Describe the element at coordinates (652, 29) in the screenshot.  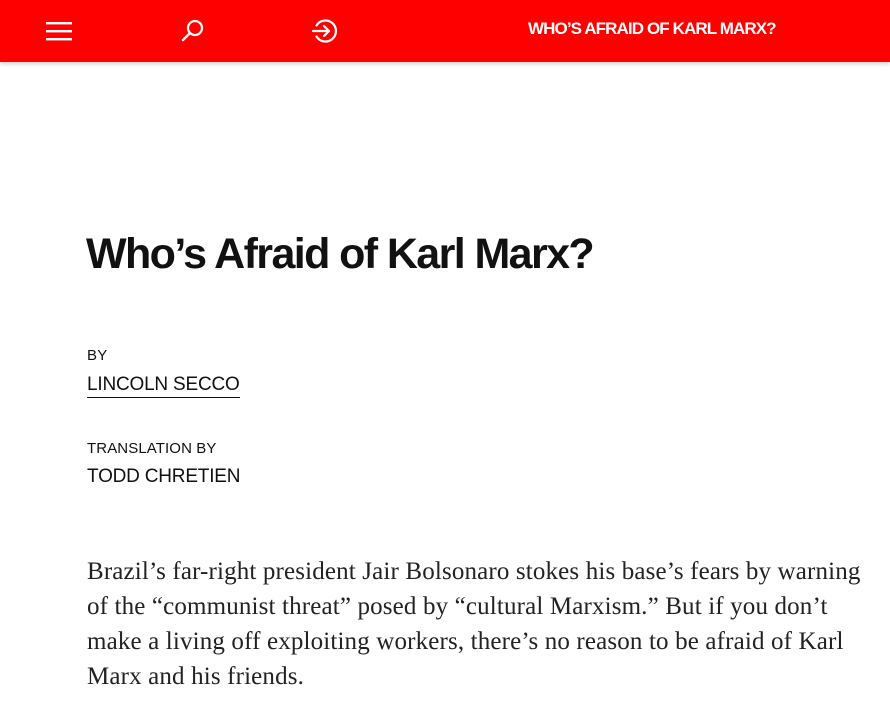
I see `masthead-article-title: WHO’S AFRAID OF KARL MARX?` at that location.